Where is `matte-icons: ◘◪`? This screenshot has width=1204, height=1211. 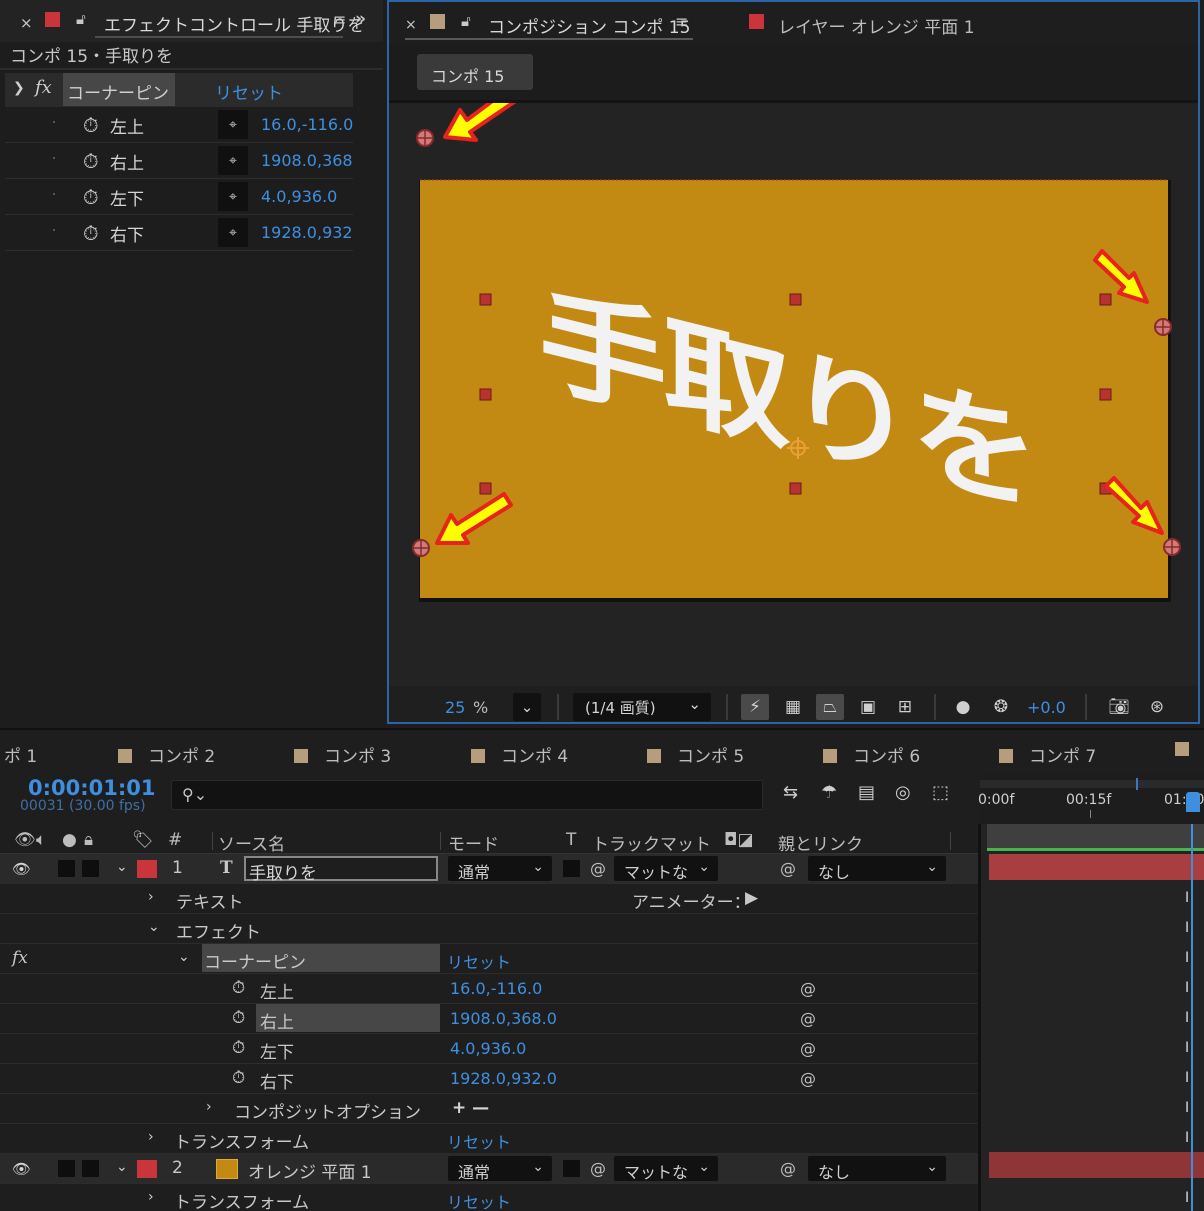 matte-icons: ◘◪ is located at coordinates (739, 840).